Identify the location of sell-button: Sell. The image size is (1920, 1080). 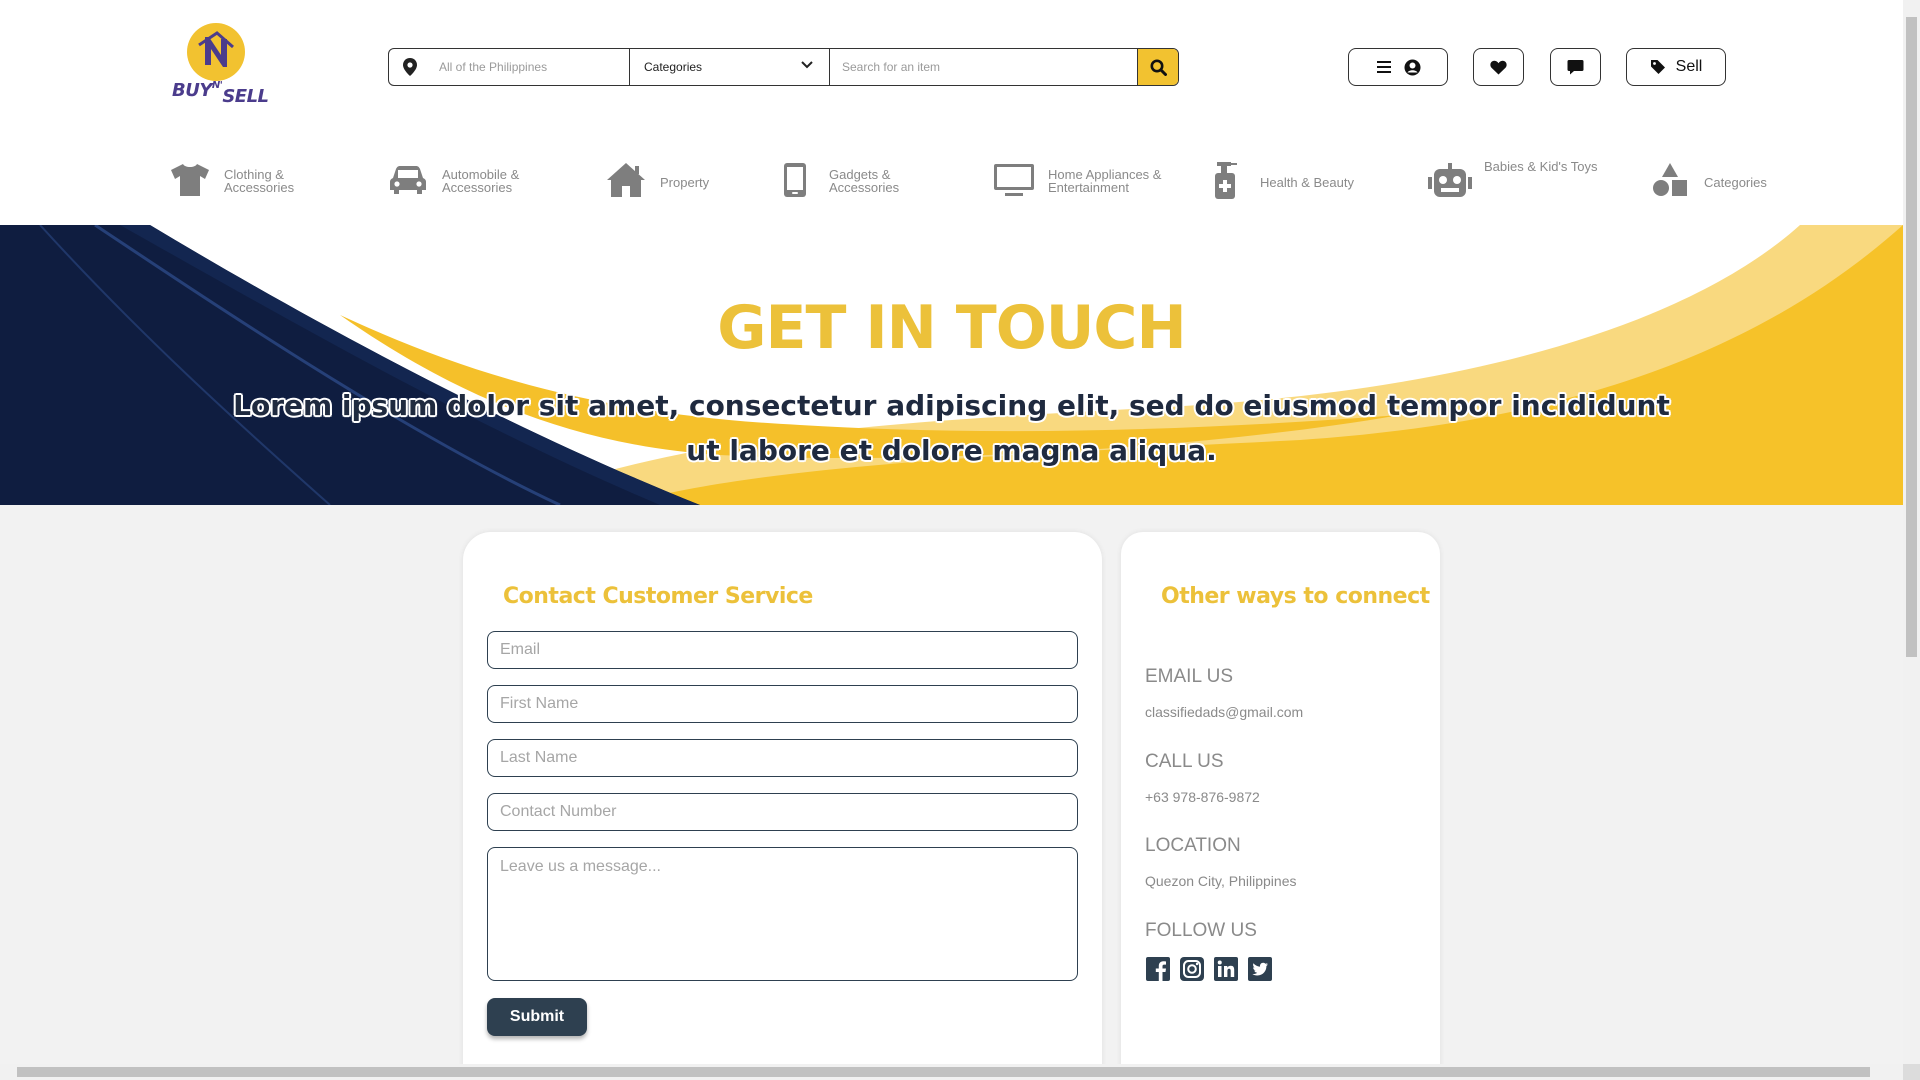
(1676, 67).